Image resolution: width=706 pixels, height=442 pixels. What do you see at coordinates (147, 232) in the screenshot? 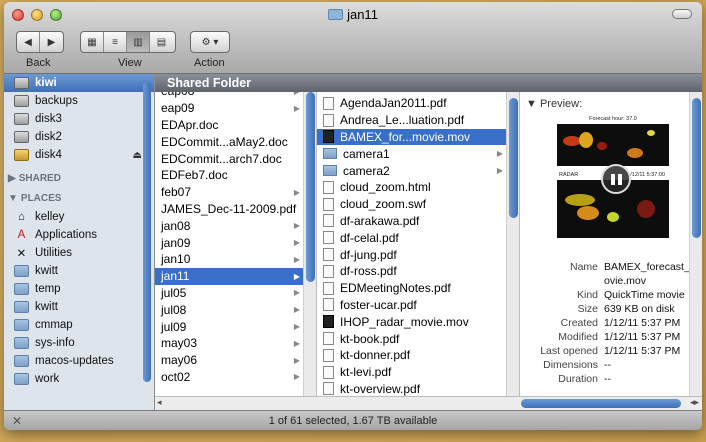
I see `sidebar-scrollbar` at bounding box center [147, 232].